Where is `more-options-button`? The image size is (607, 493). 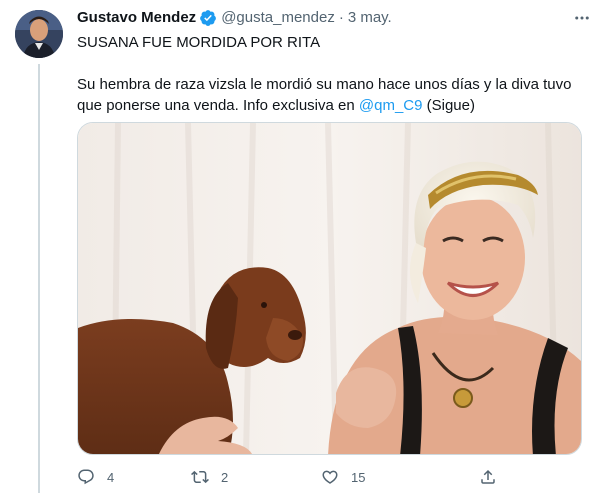 more-options-button is located at coordinates (582, 18).